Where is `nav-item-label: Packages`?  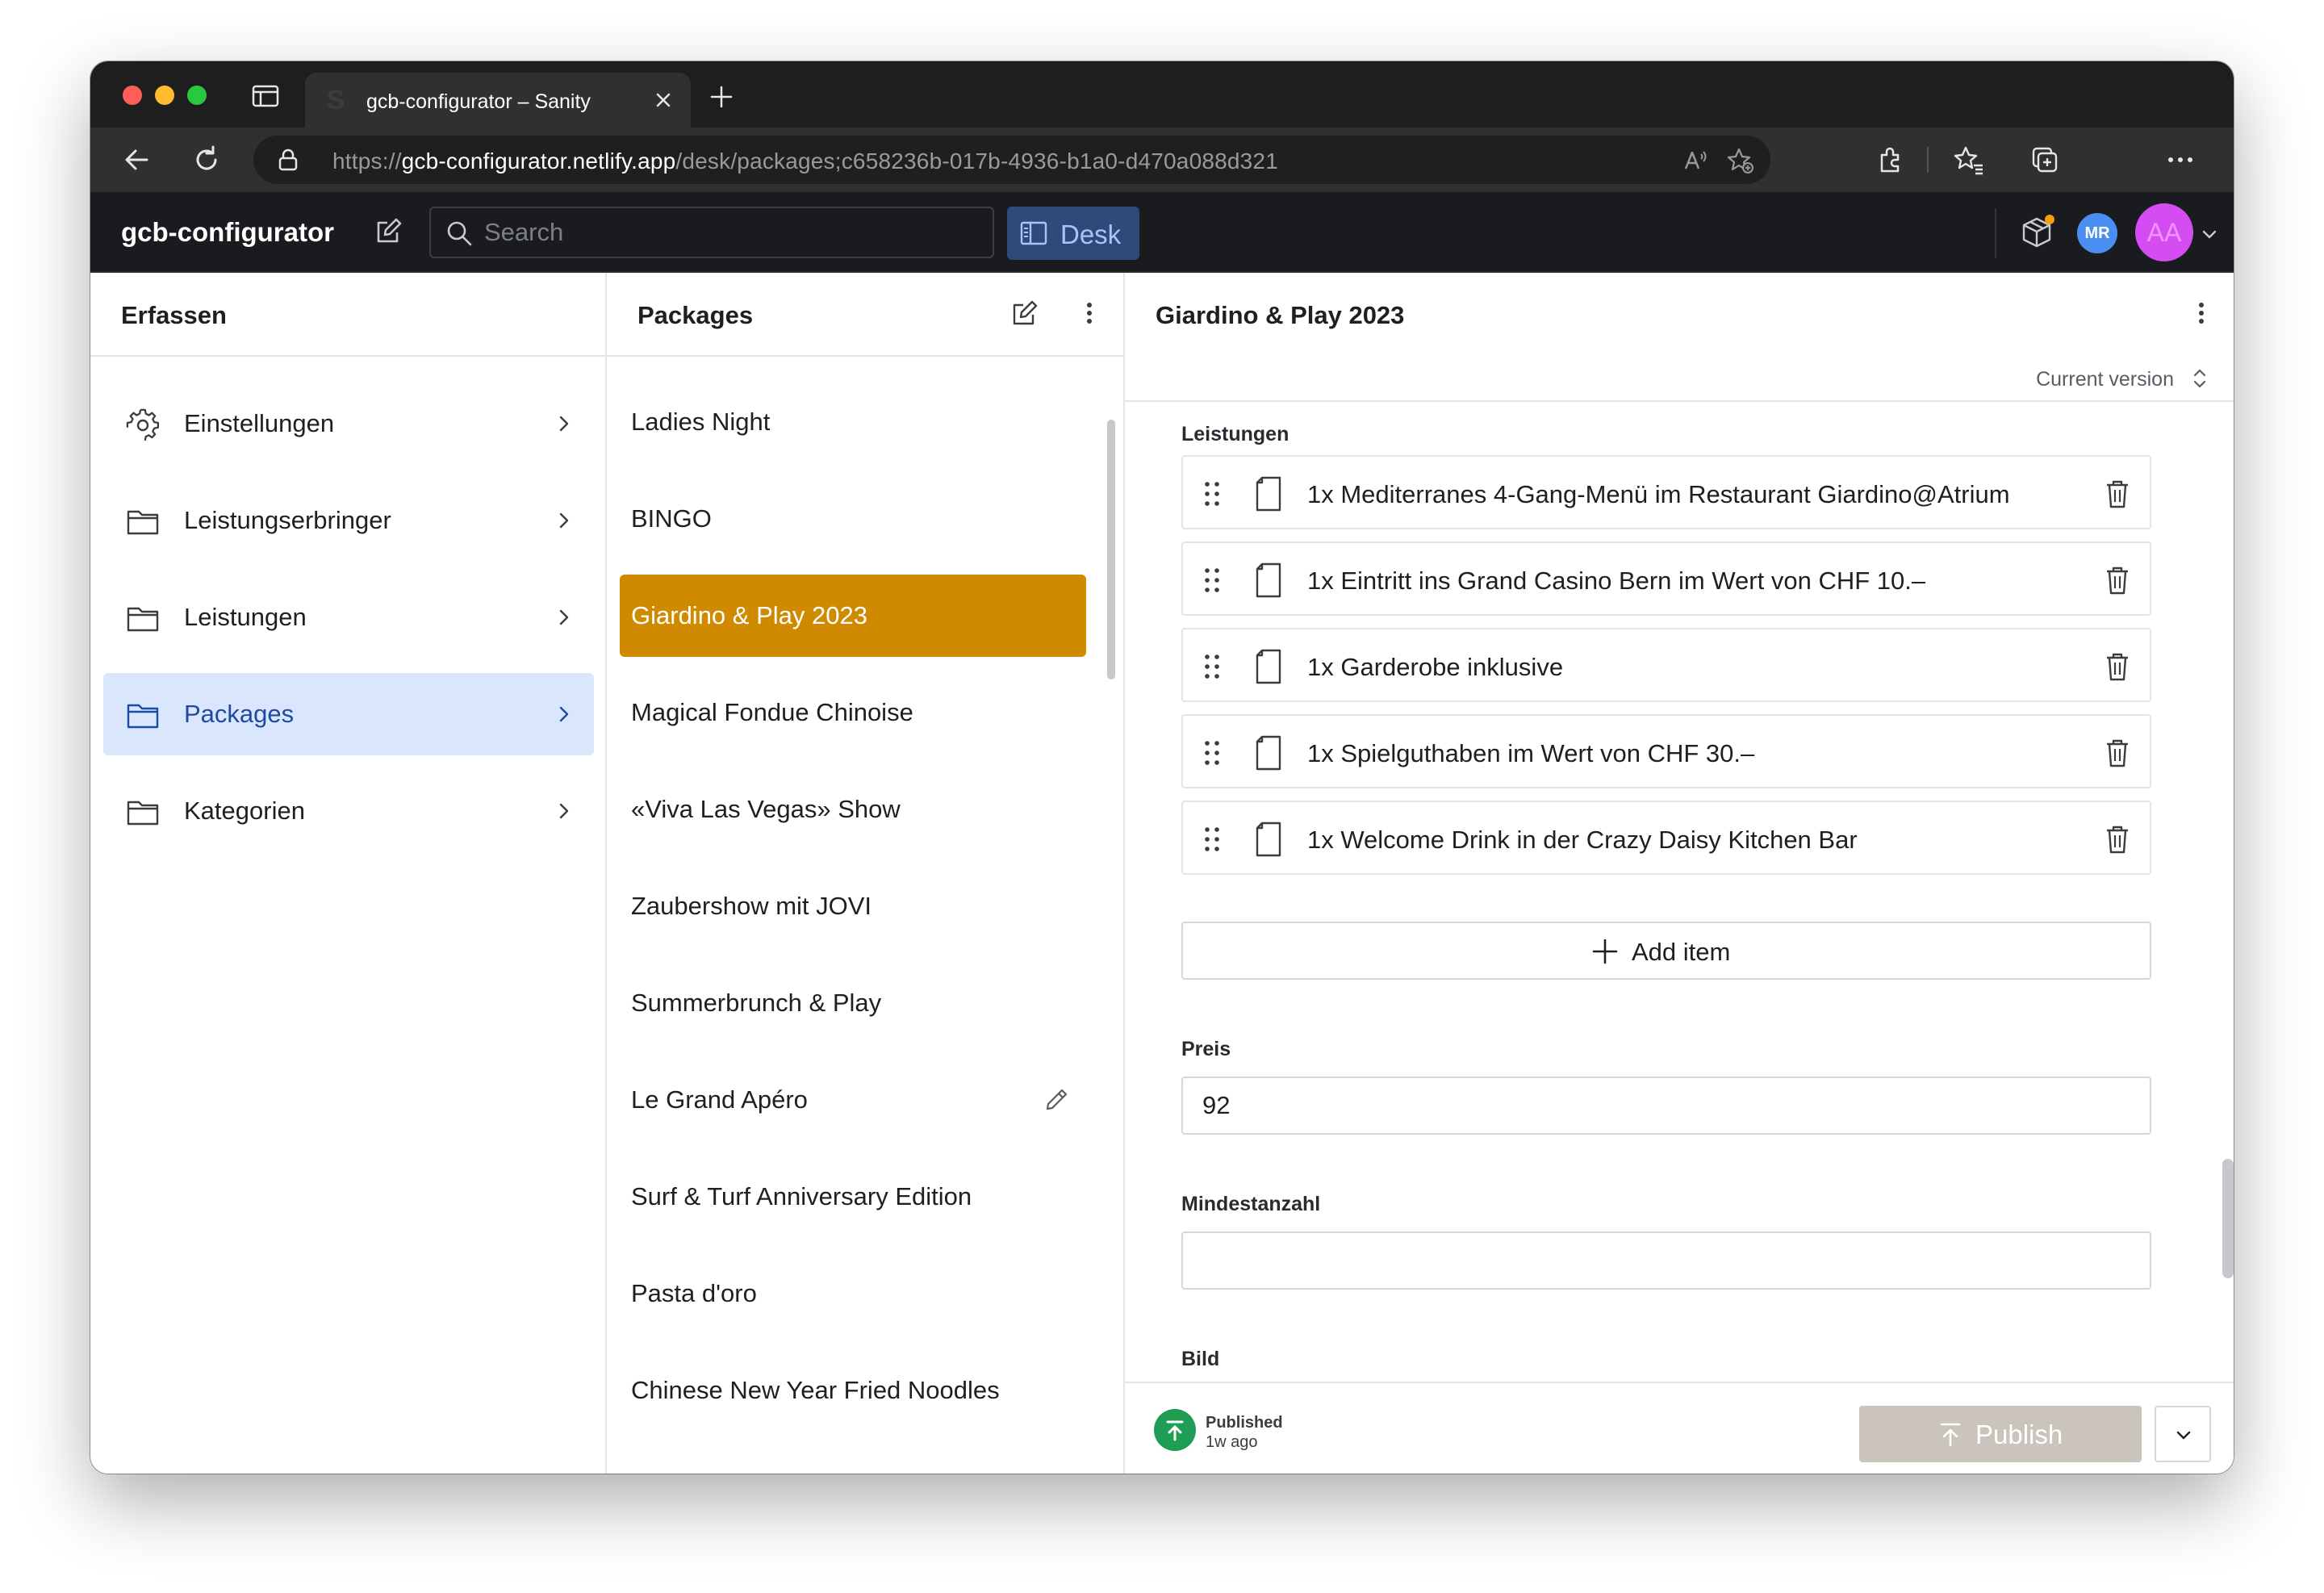 nav-item-label: Packages is located at coordinates (239, 714).